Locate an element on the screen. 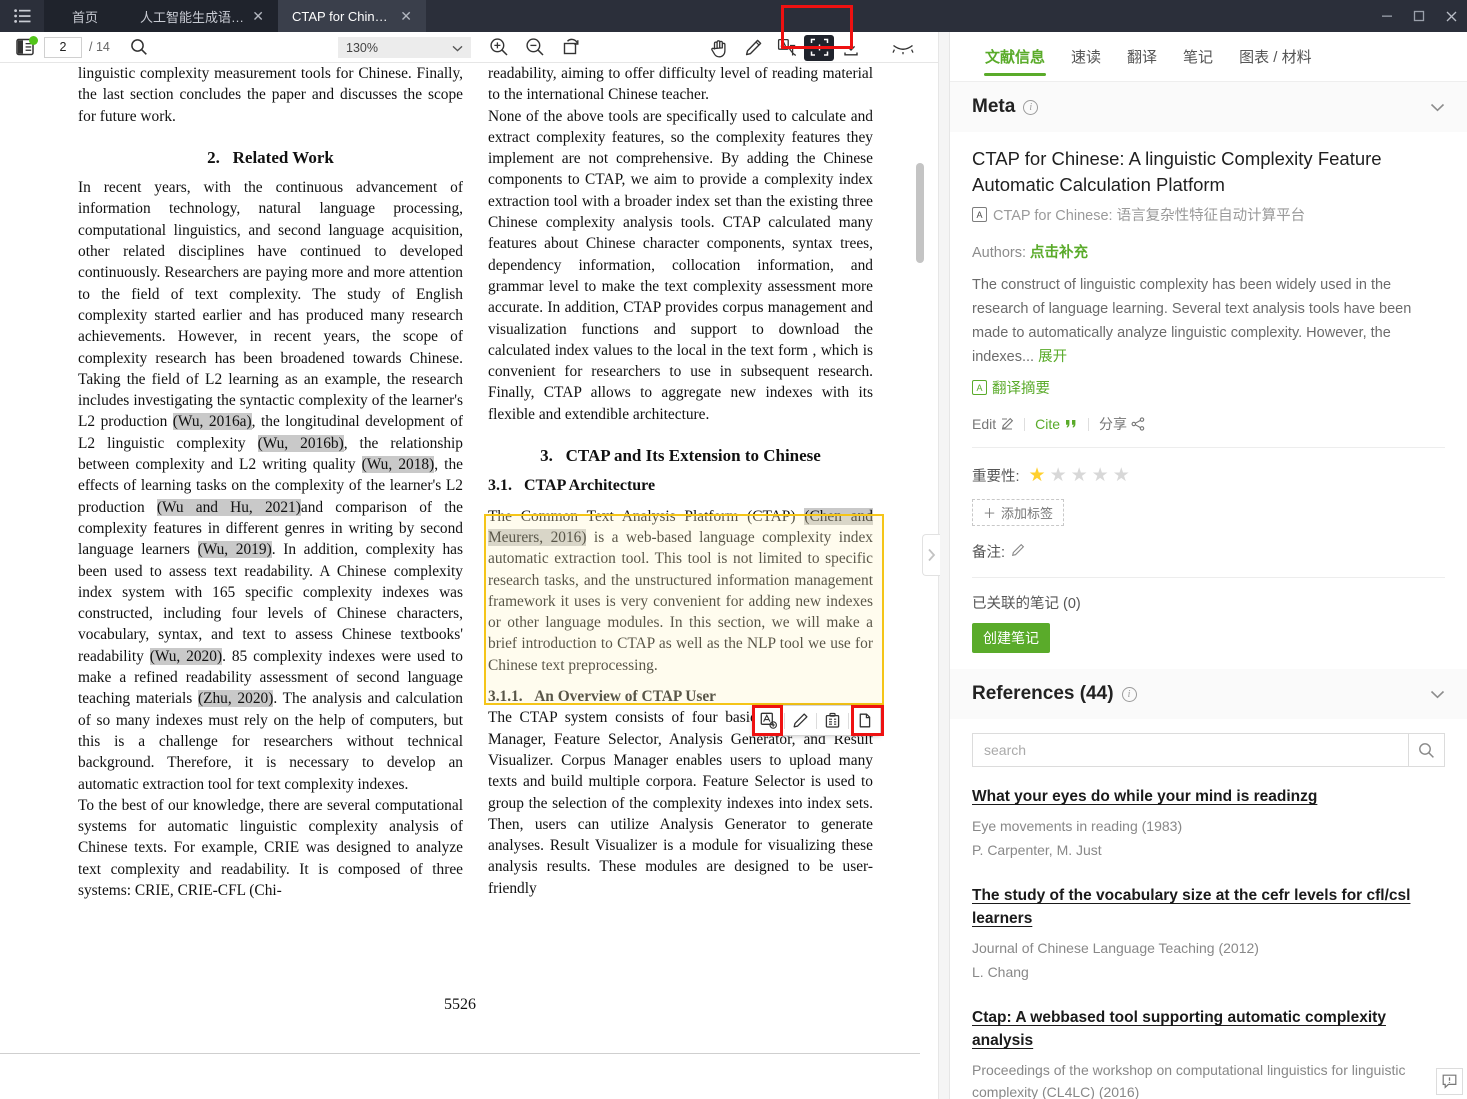 The image size is (1467, 1099). star-icon-5: ★ is located at coordinates (1121, 475).